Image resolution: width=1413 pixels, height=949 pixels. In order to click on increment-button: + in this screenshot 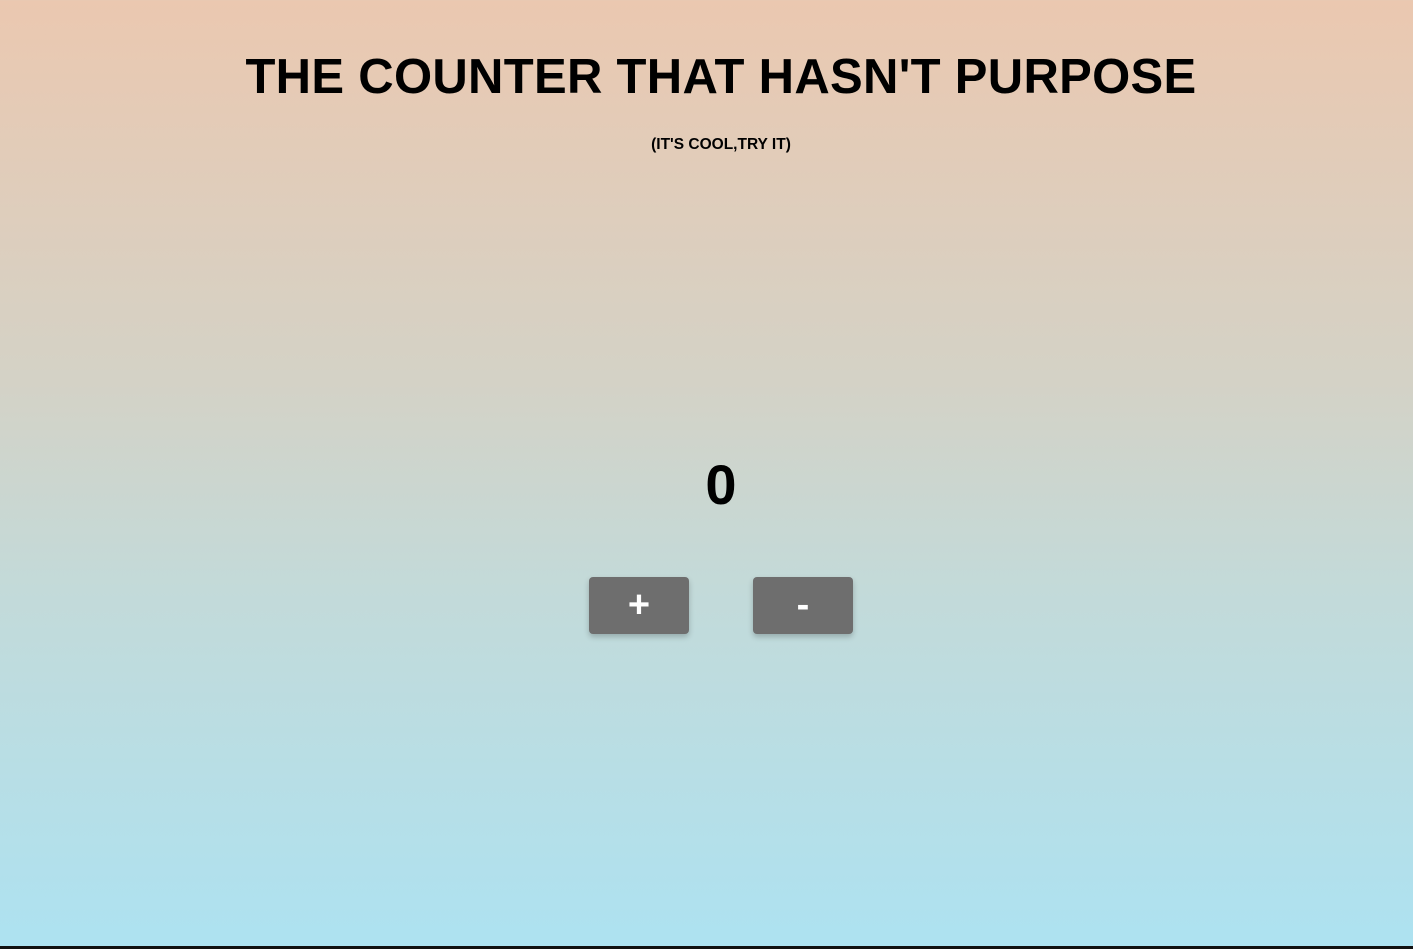, I will do `click(639, 605)`.